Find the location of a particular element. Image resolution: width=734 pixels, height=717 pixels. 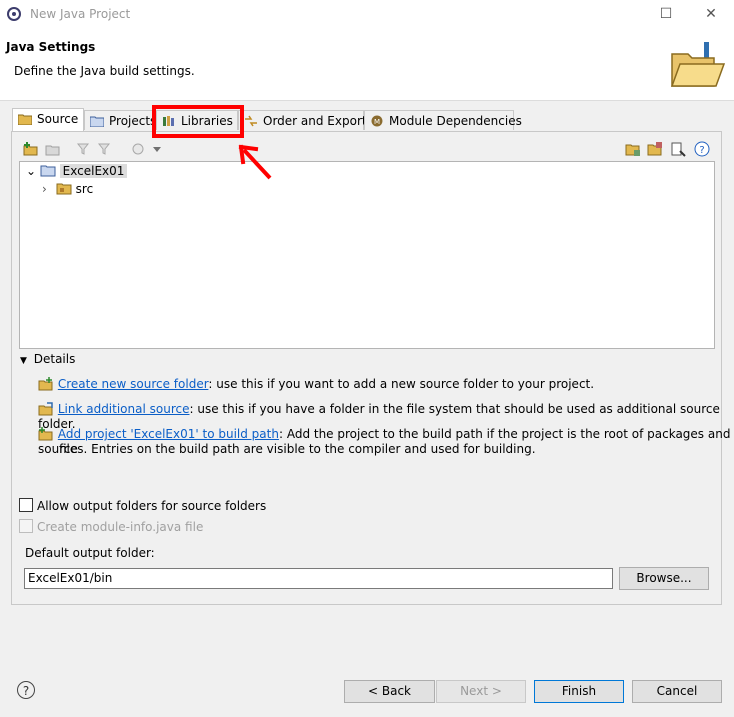

collapse-all-icon is located at coordinates (655, 149).